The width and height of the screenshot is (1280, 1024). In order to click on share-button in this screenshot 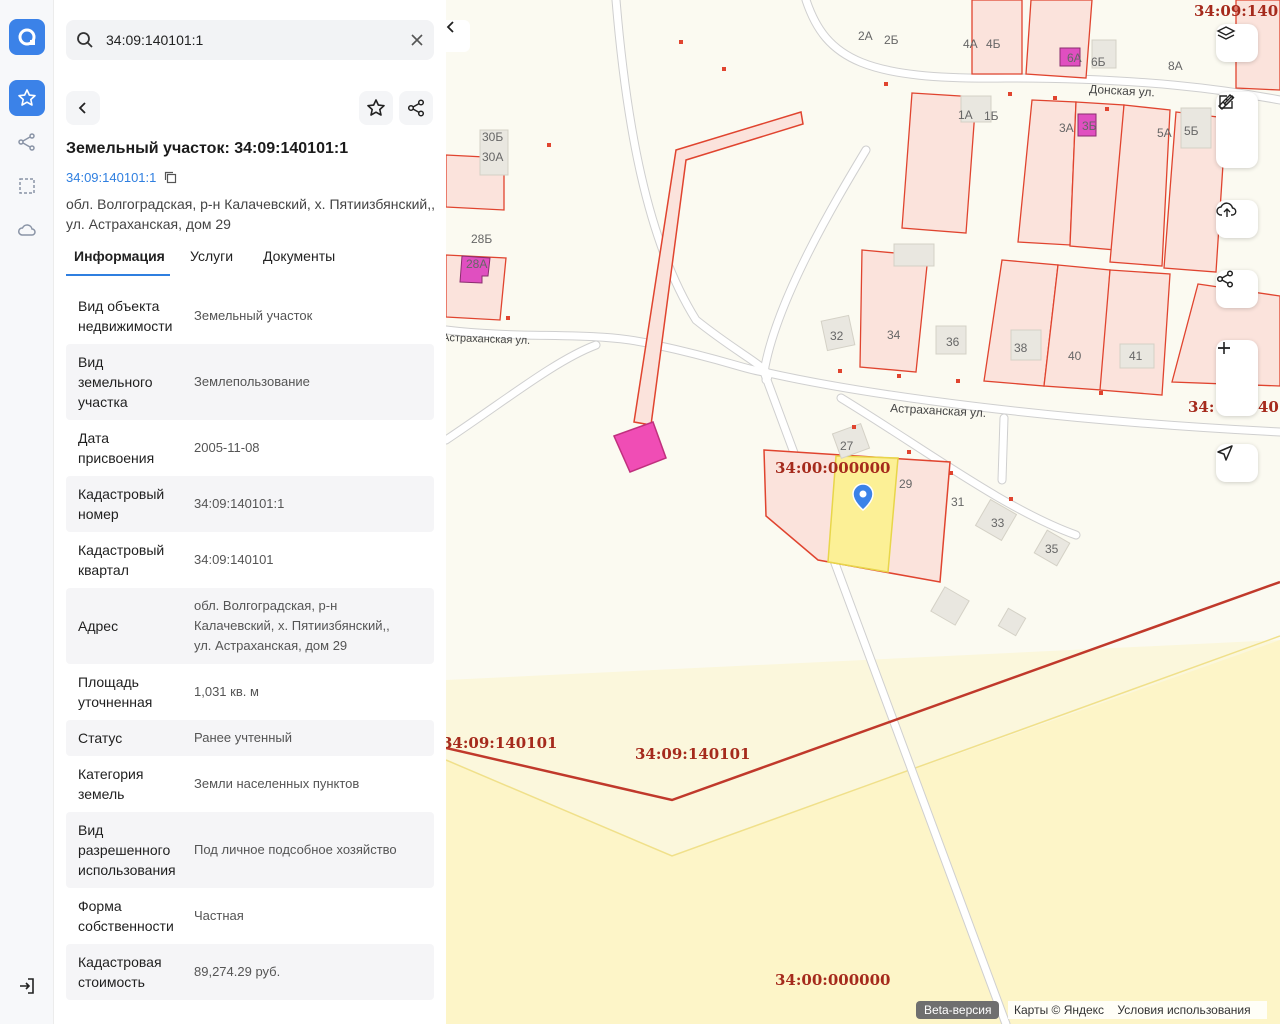, I will do `click(416, 108)`.